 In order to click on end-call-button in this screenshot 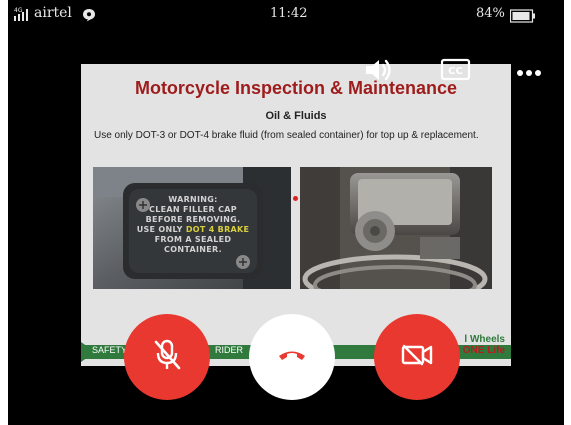, I will do `click(292, 357)`.